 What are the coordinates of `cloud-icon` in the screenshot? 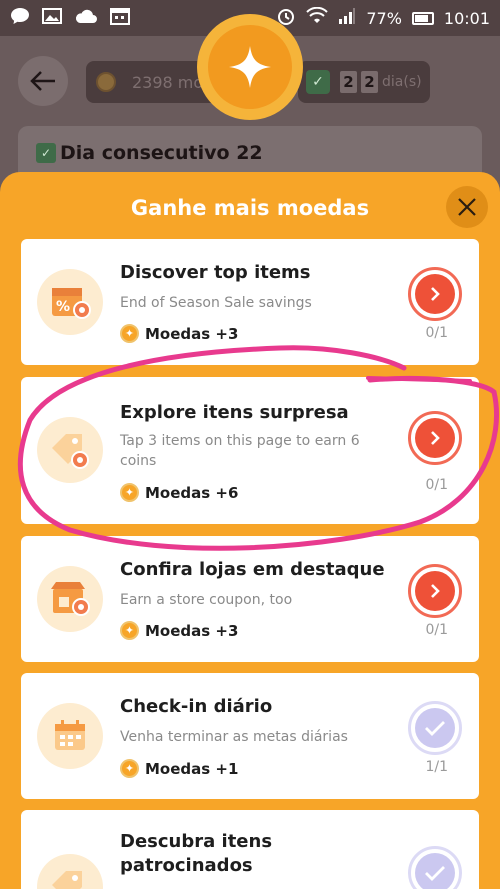 It's located at (86, 18).